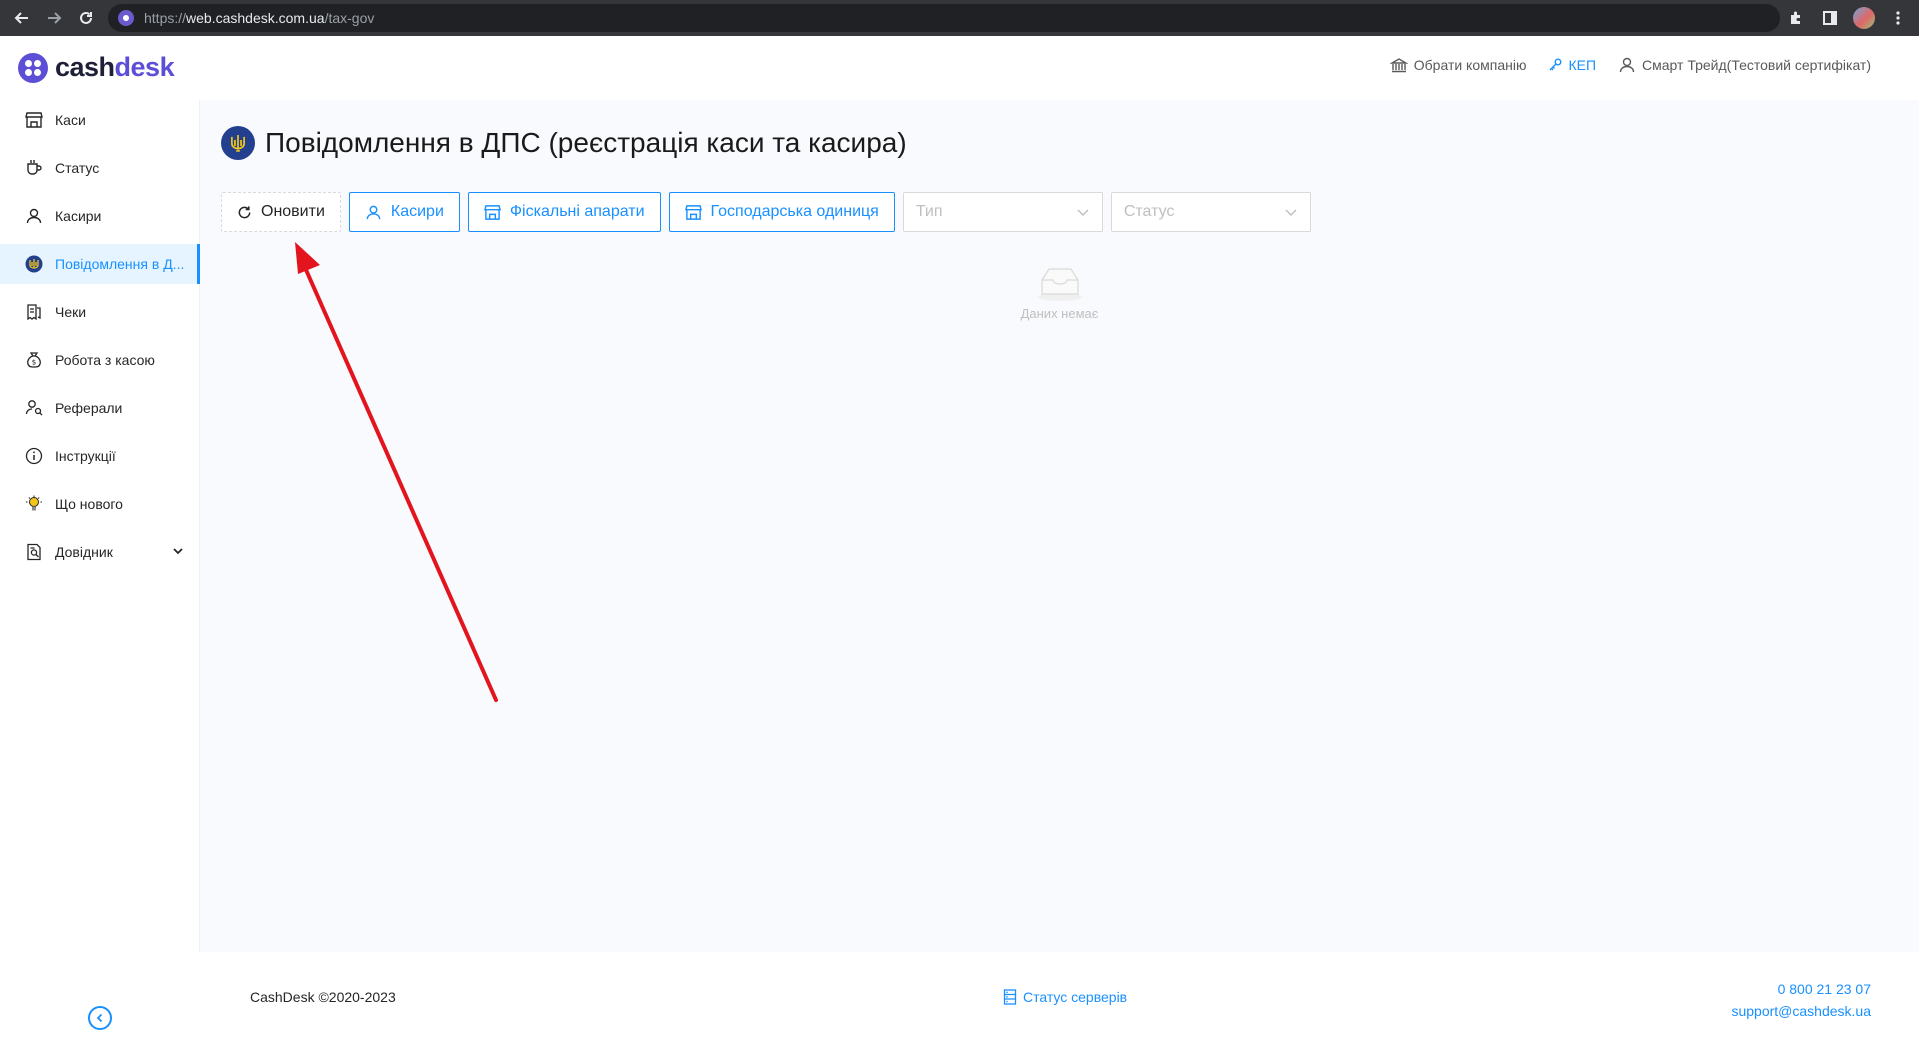  What do you see at coordinates (944, 18) in the screenshot?
I see `address-bar: https://web.cashdesk.com.ua/tax-gov` at bounding box center [944, 18].